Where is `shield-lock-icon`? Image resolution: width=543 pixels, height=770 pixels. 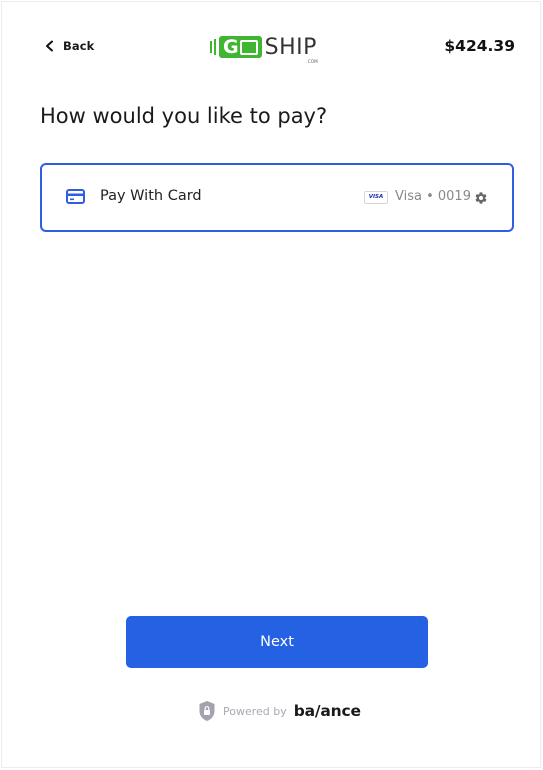 shield-lock-icon is located at coordinates (207, 711).